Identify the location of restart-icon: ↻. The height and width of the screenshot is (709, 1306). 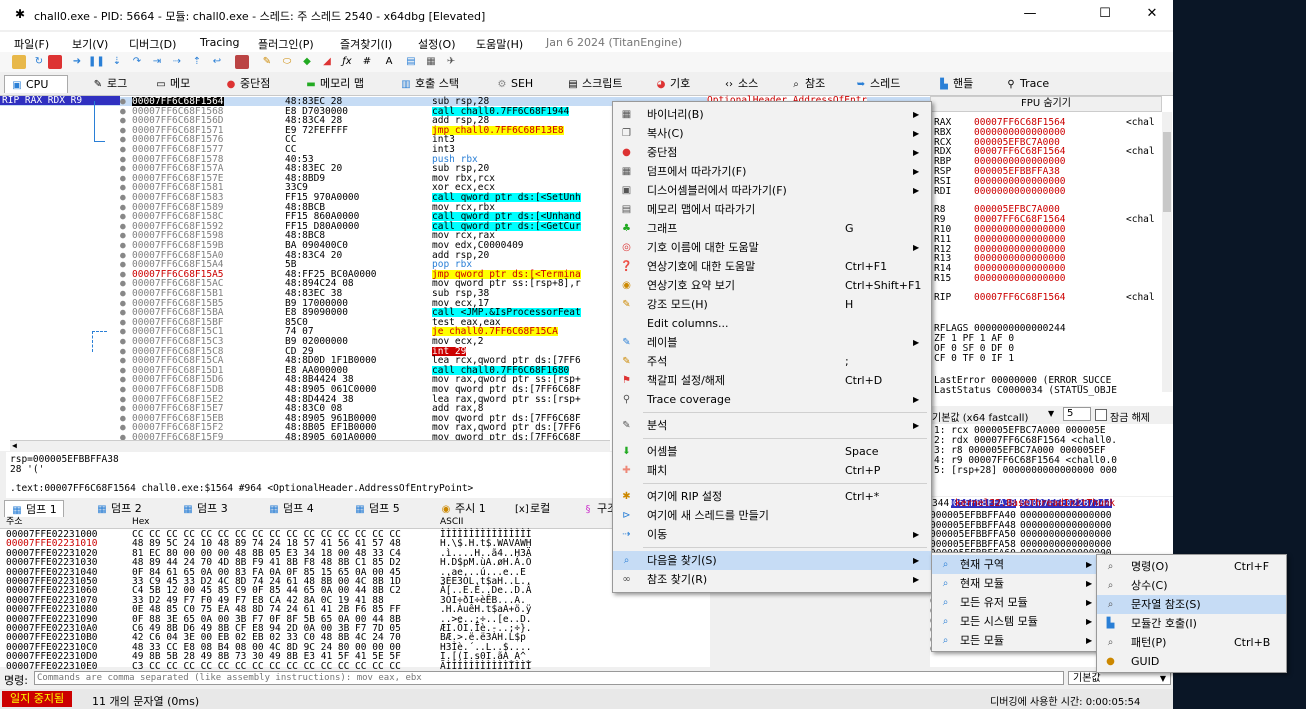
(39, 62).